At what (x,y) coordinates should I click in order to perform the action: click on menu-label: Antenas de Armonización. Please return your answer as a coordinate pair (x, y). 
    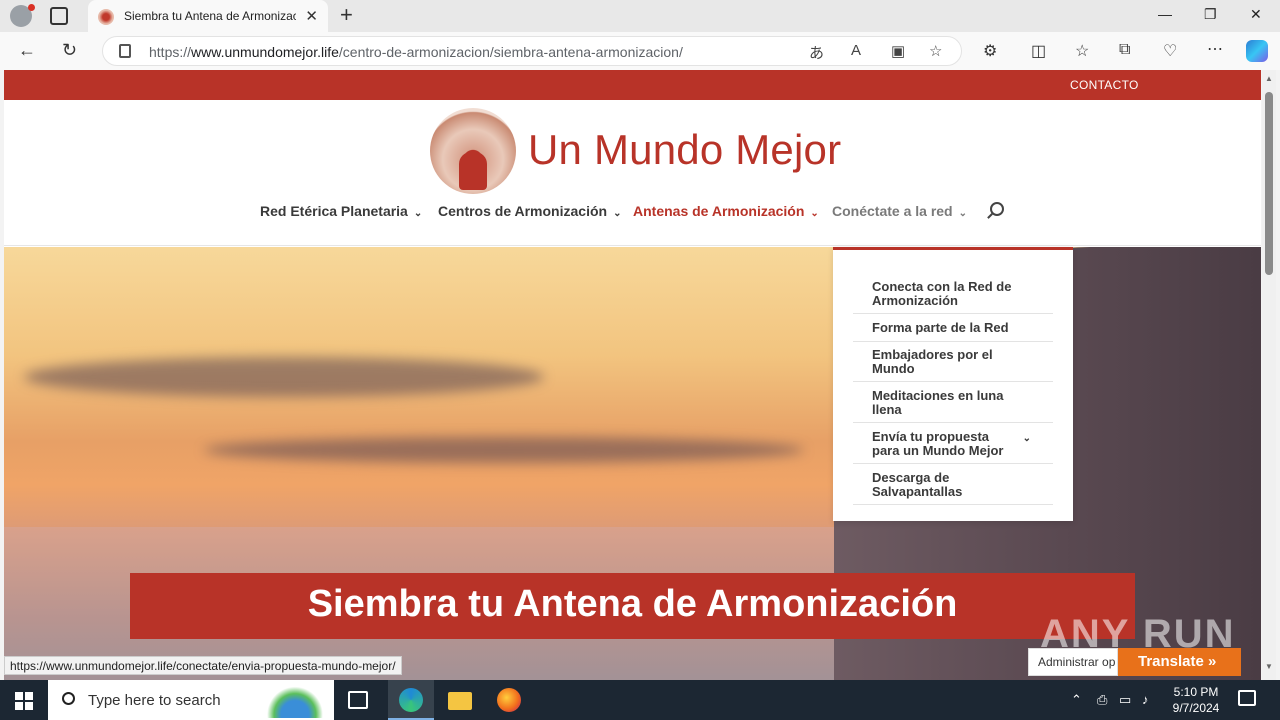
    Looking at the image, I should click on (719, 211).